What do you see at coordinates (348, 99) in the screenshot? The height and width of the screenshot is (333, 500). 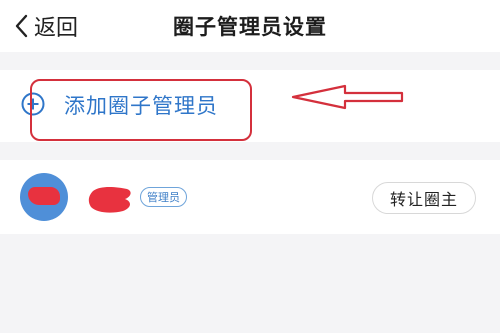 I see `annotation-arrow-icon` at bounding box center [348, 99].